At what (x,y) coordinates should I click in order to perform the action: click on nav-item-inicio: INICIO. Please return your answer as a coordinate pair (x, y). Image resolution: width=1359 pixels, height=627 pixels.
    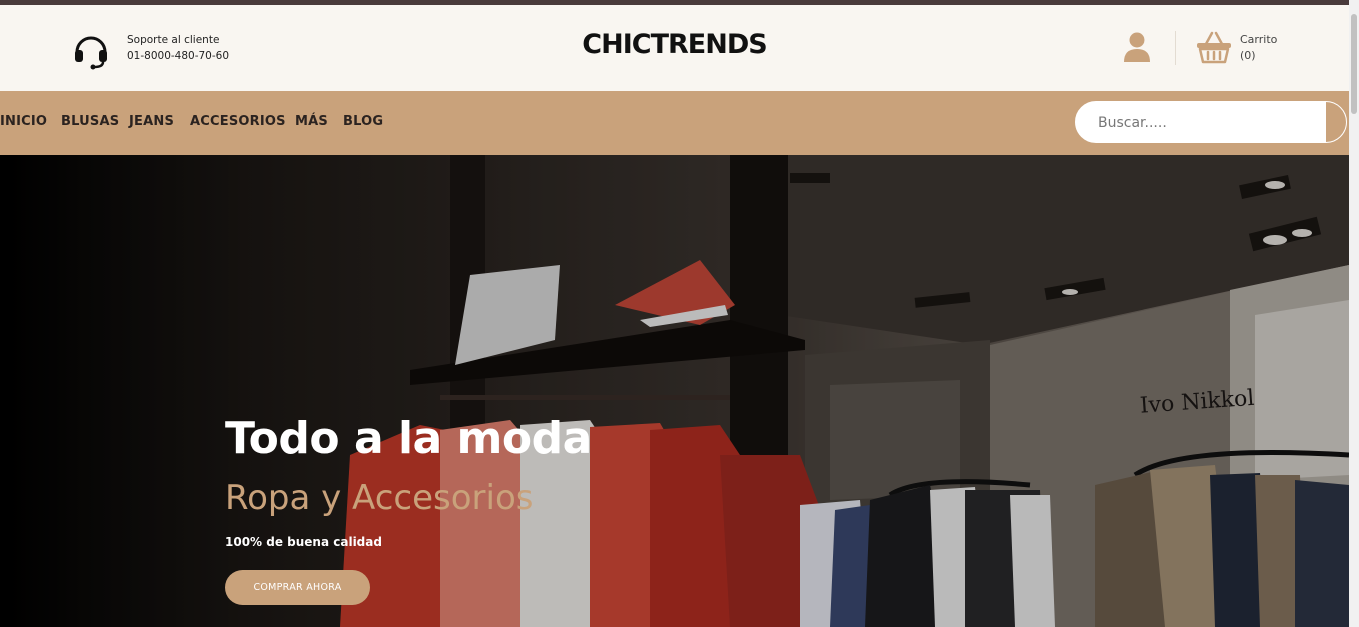
    Looking at the image, I should click on (23, 121).